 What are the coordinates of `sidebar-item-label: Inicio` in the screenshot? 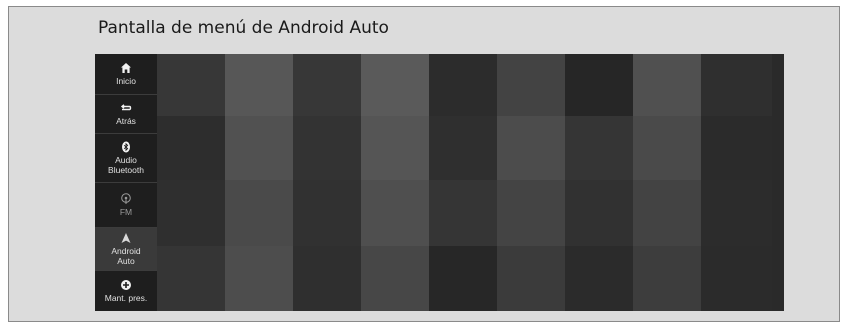 It's located at (126, 81).